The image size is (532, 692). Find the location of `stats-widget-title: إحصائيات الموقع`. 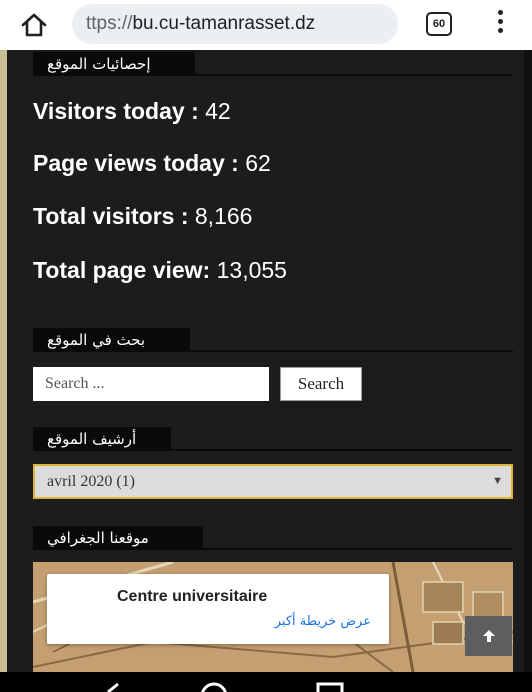

stats-widget-title: إحصائيات الموقع is located at coordinates (114, 64).